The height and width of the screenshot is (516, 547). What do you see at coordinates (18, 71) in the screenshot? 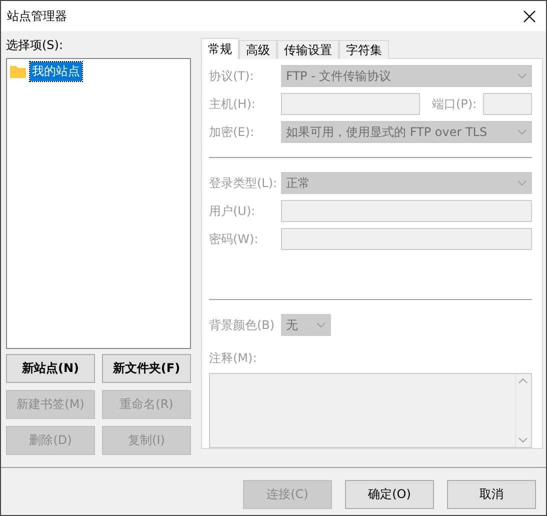
I see `folder-icon` at bounding box center [18, 71].